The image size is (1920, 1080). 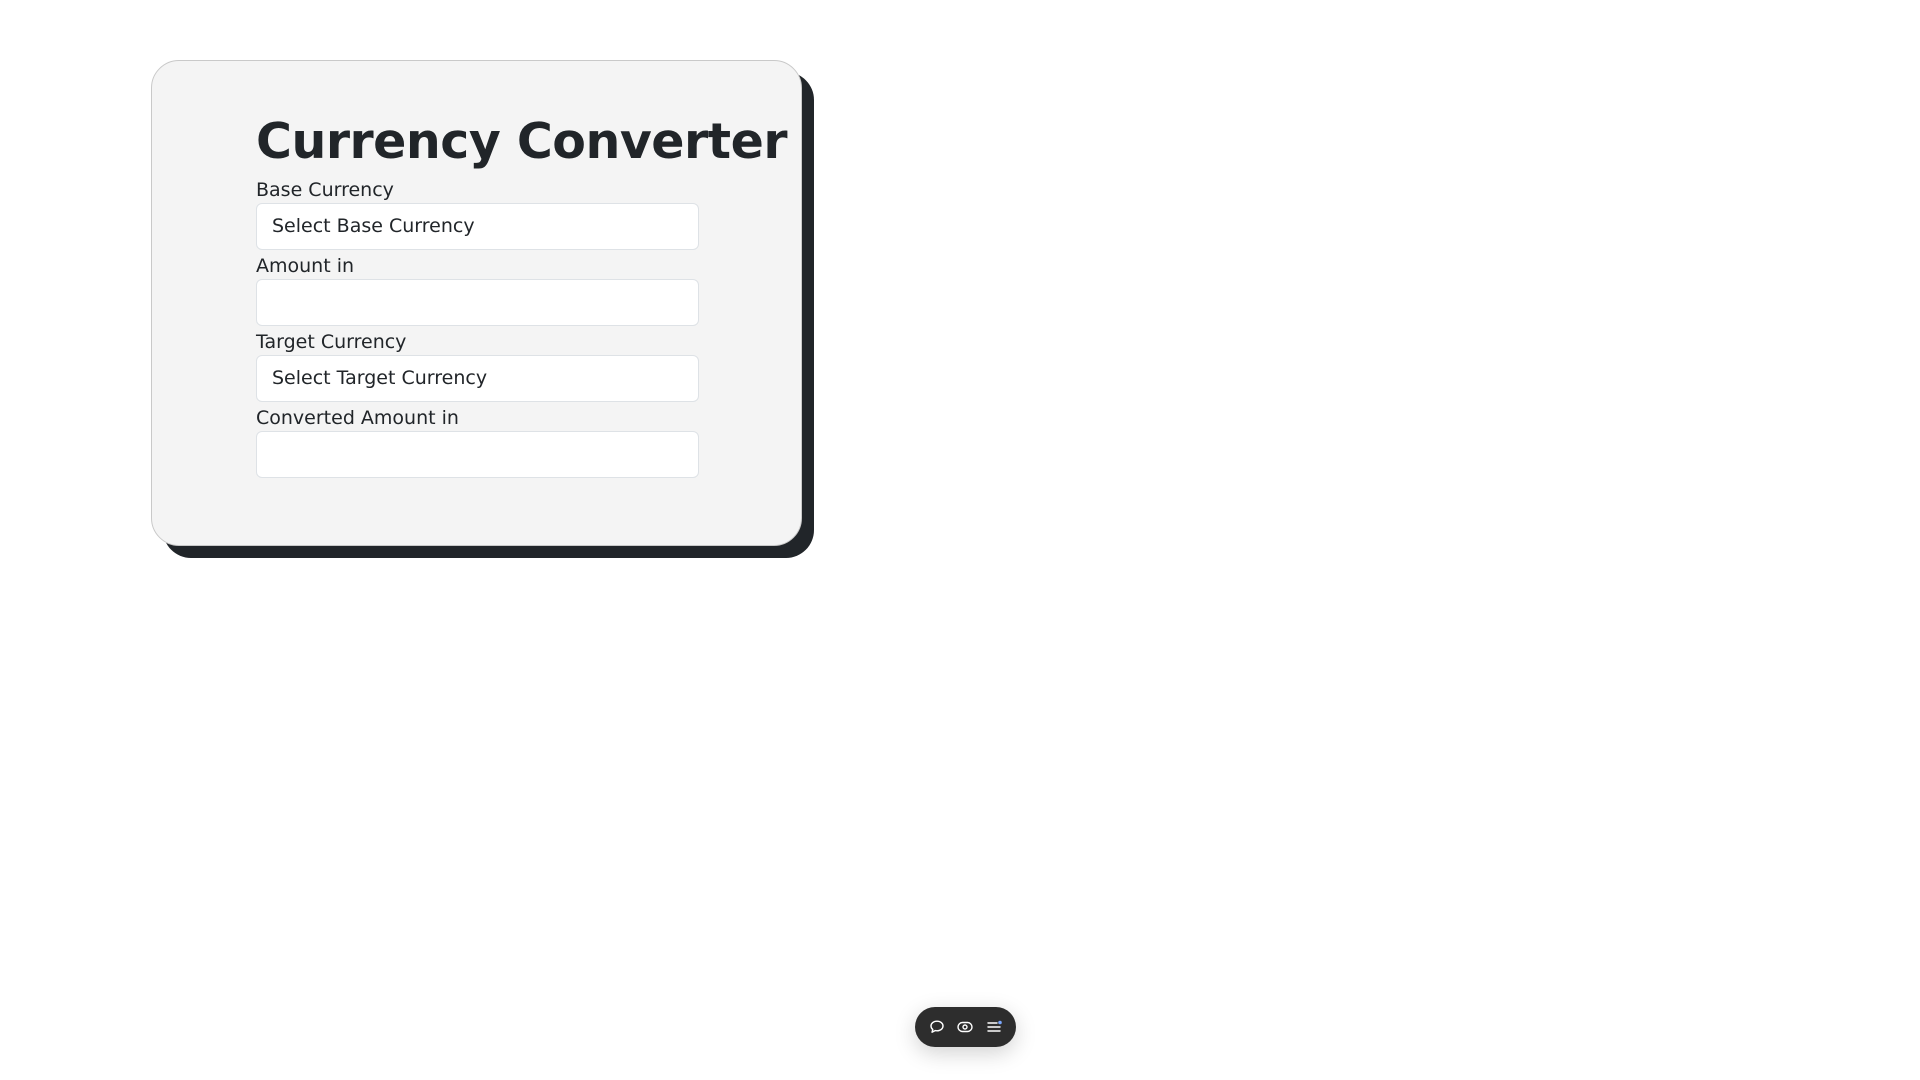 What do you see at coordinates (477, 454) in the screenshot?
I see `converted-amount-output` at bounding box center [477, 454].